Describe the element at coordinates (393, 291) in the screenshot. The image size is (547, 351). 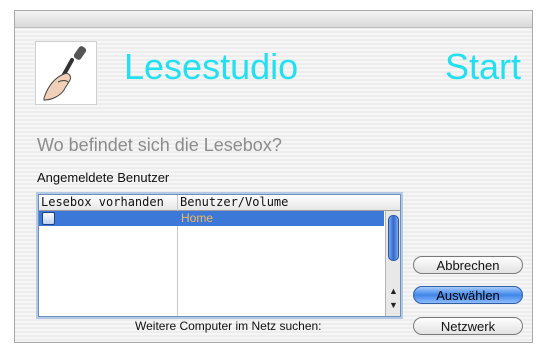
I see `scroll-up-arrow-icon: ▲` at that location.